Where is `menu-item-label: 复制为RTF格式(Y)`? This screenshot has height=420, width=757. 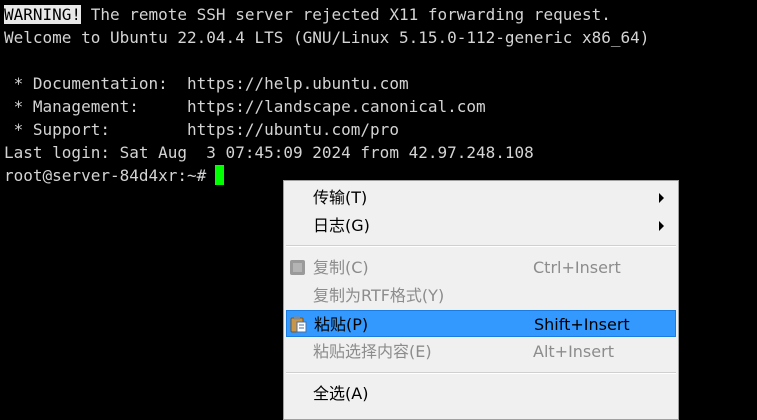 menu-item-label: 复制为RTF格式(Y) is located at coordinates (379, 295).